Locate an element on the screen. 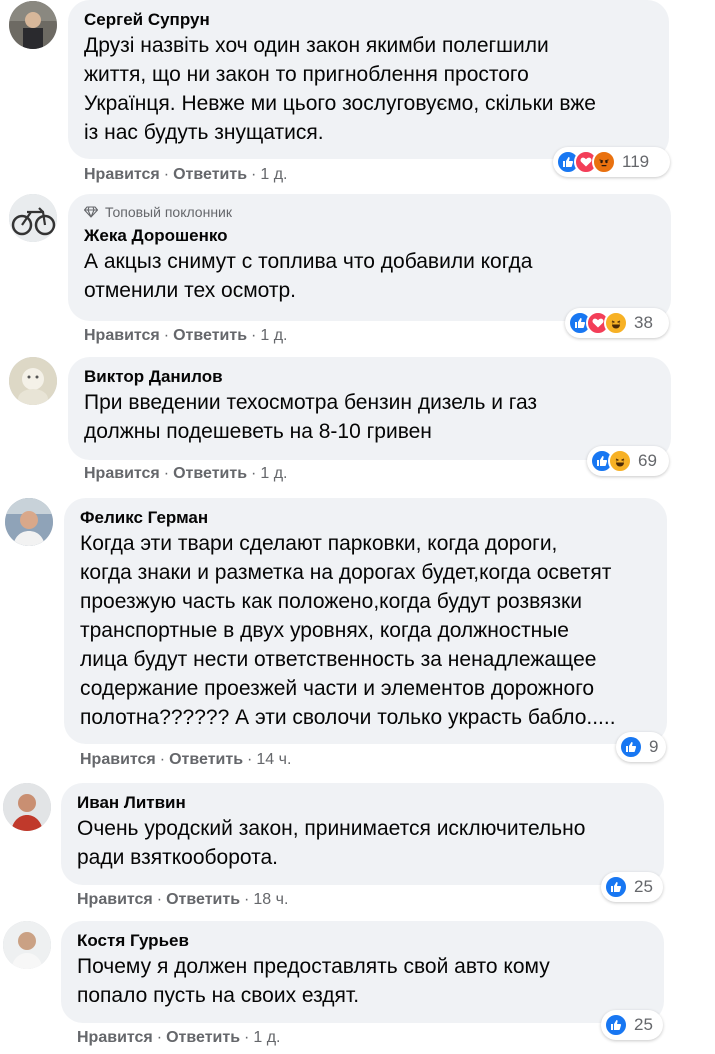 Image resolution: width=715 pixels, height=1054 pixels. comment-timestamp: 14 ч. is located at coordinates (273, 760).